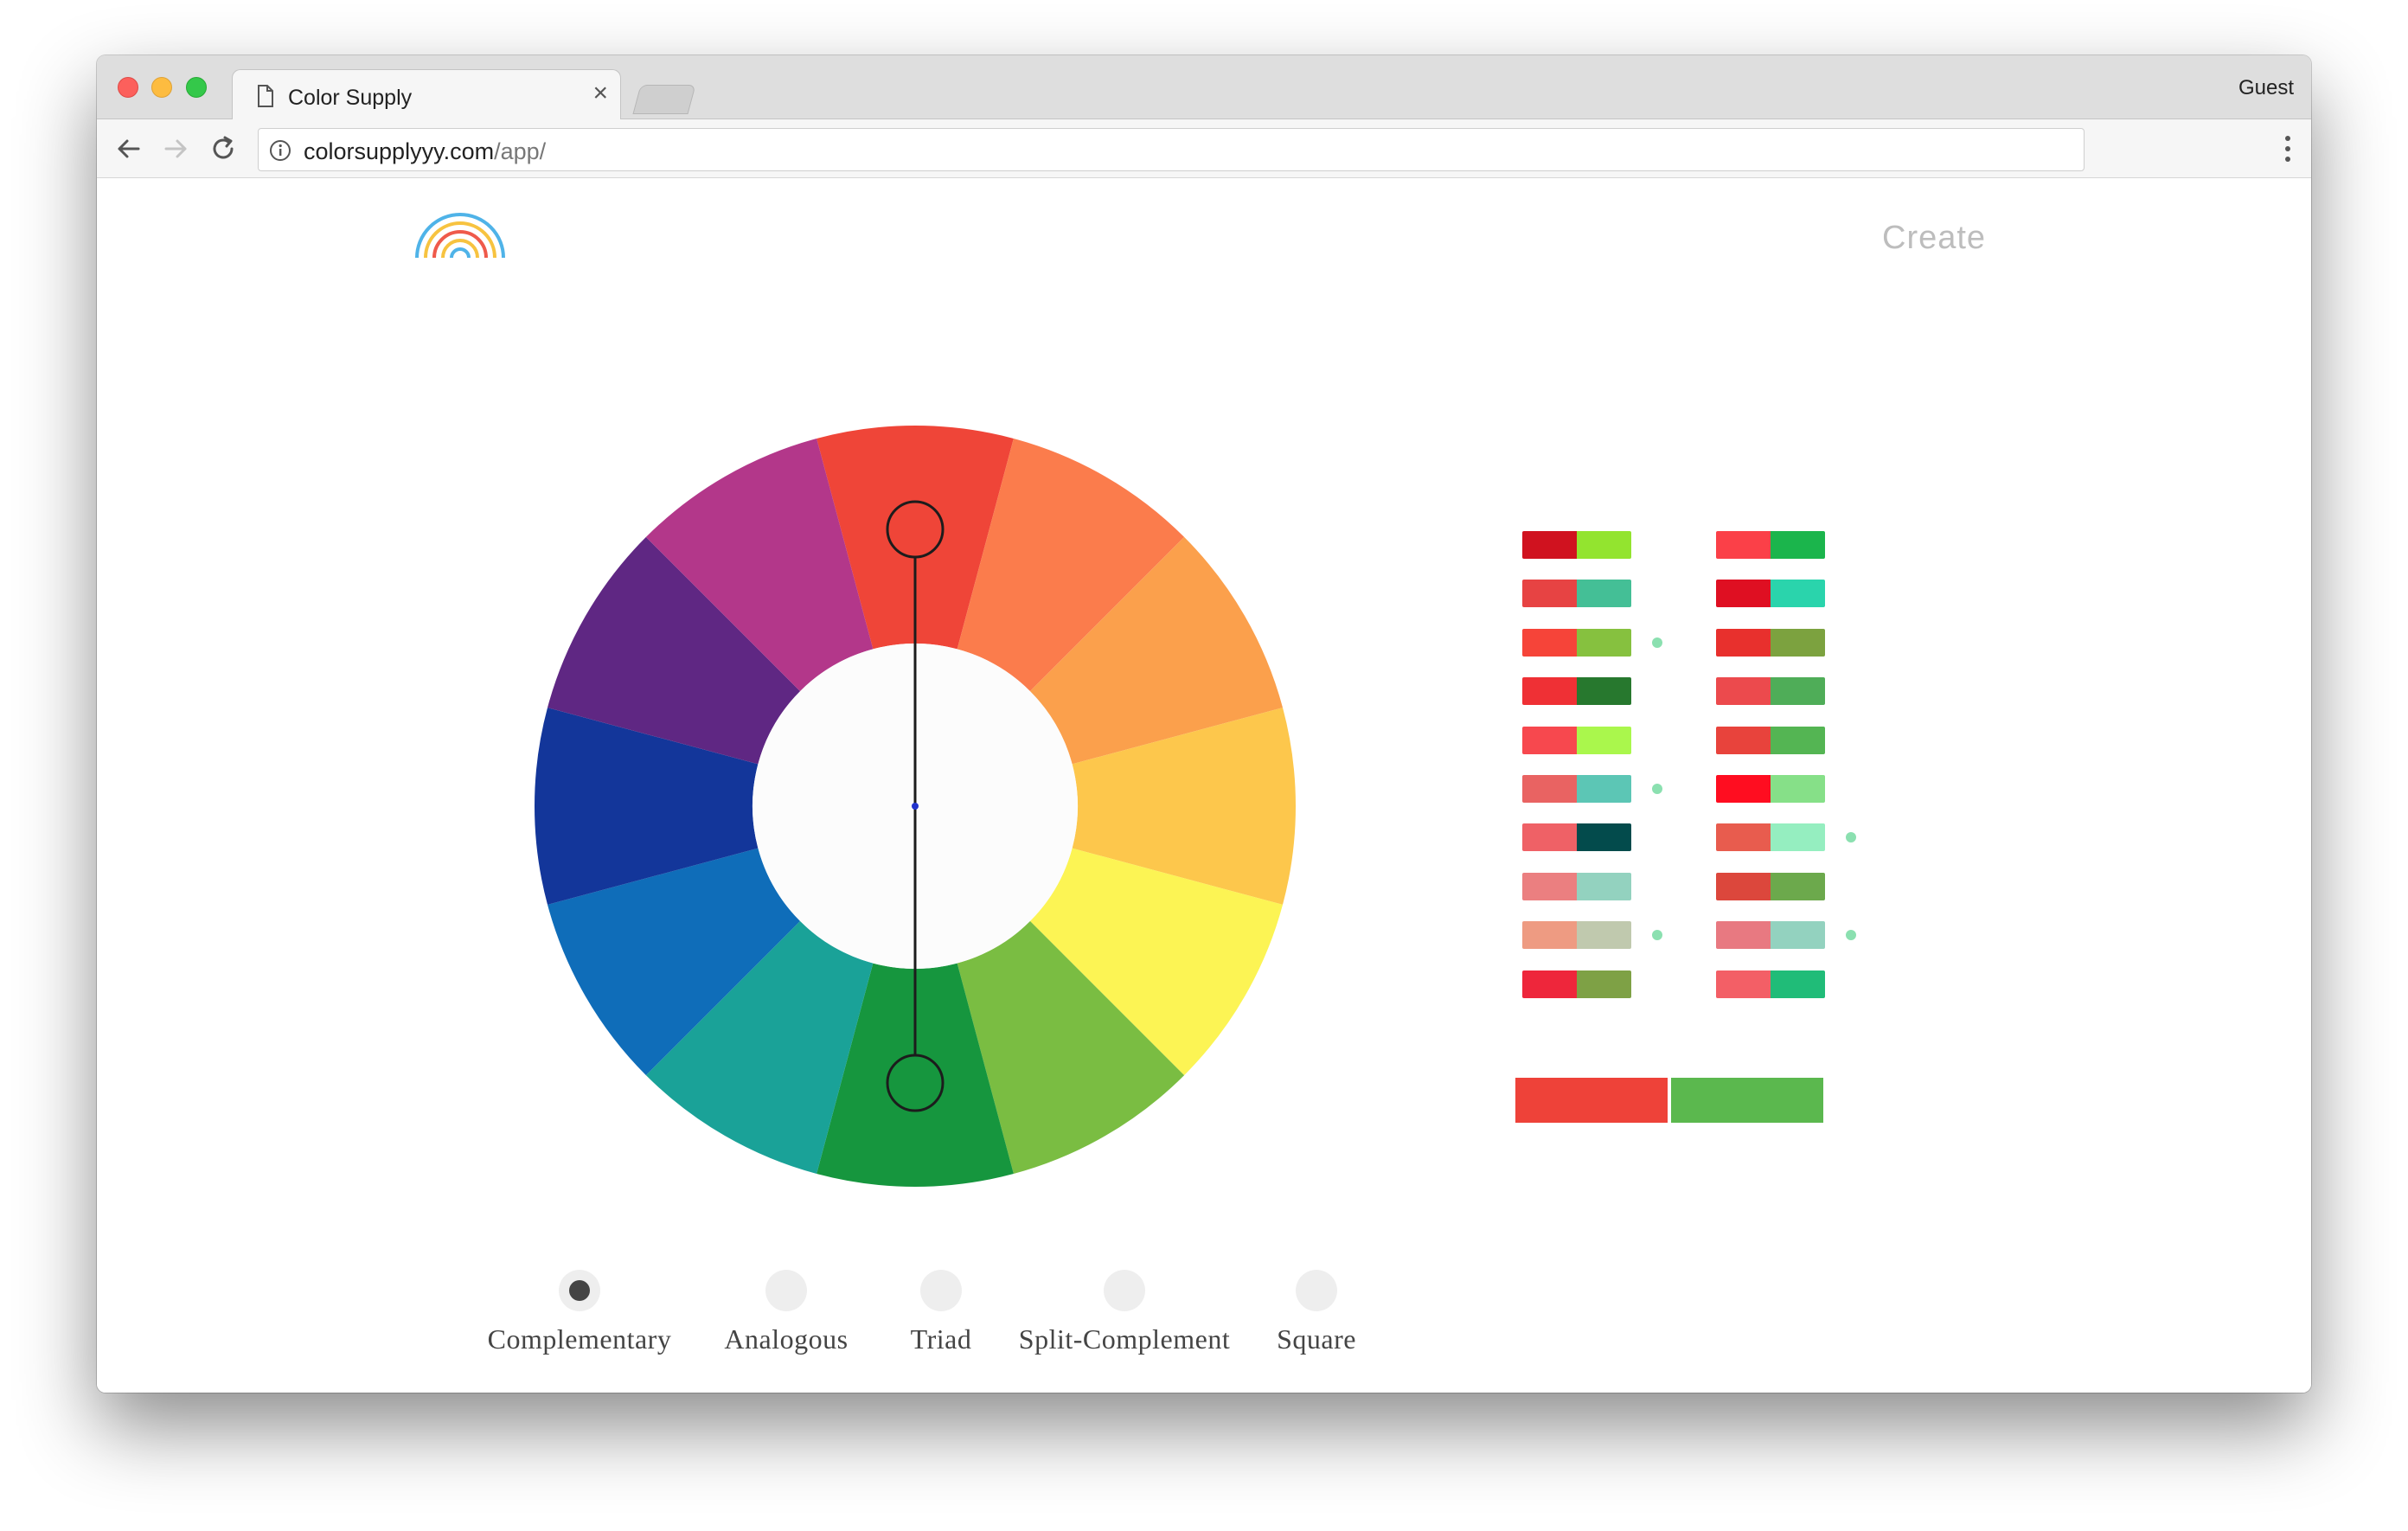 The width and height of the screenshot is (2408, 1531). Describe the element at coordinates (1316, 1290) in the screenshot. I see `mode-radio-square` at that location.